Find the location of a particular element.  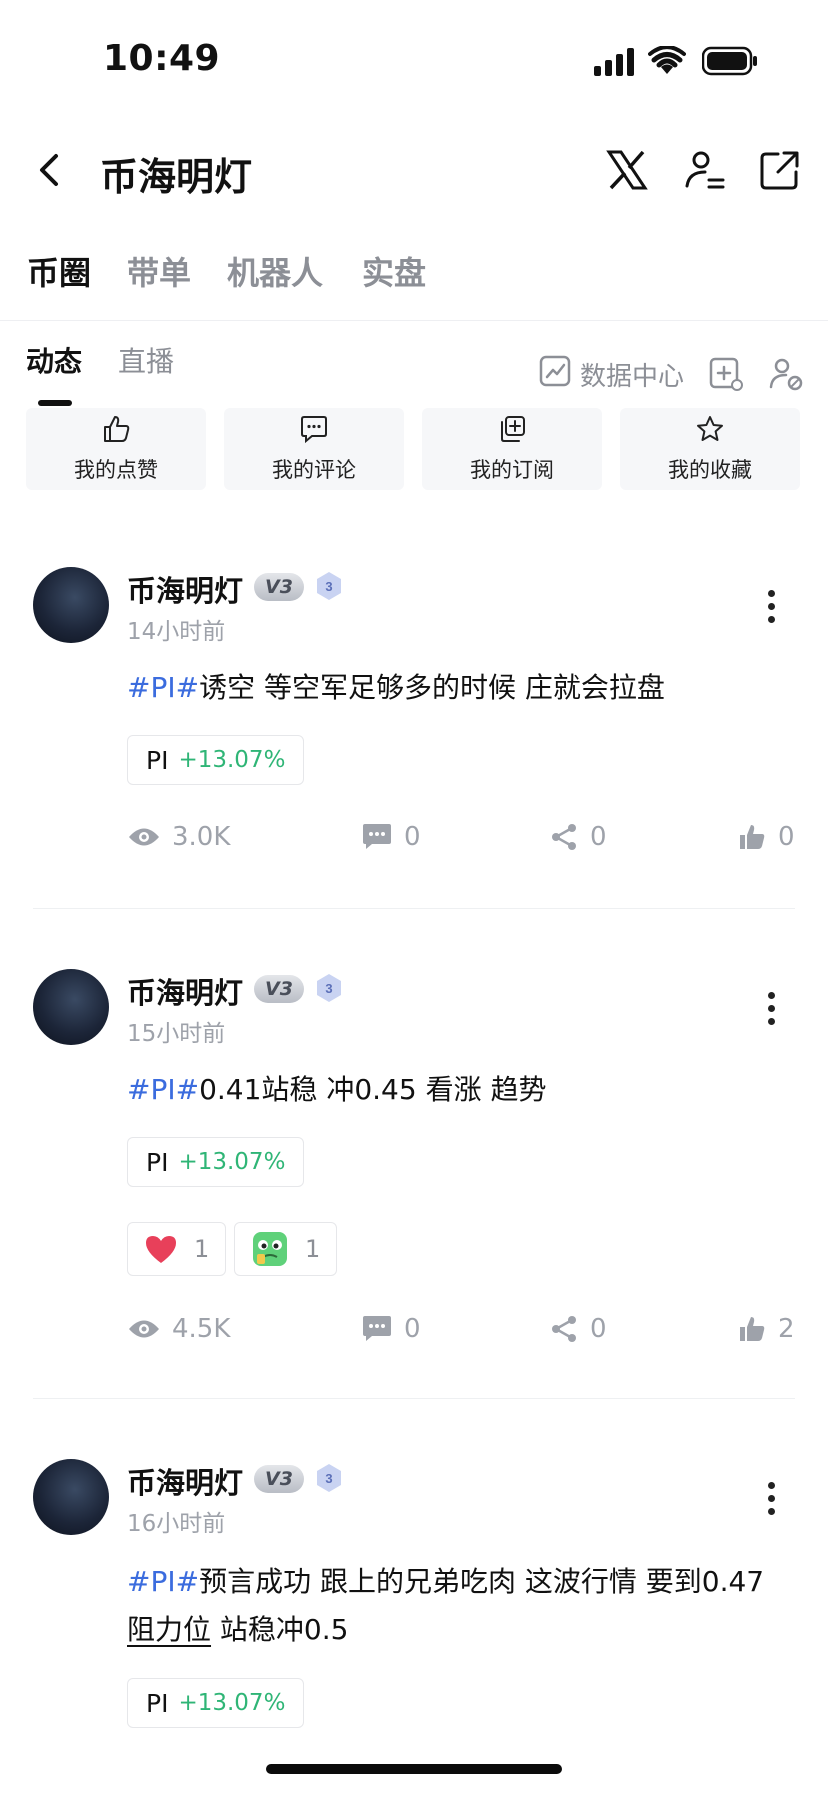

page-title: 币海明灯 is located at coordinates (176, 177).